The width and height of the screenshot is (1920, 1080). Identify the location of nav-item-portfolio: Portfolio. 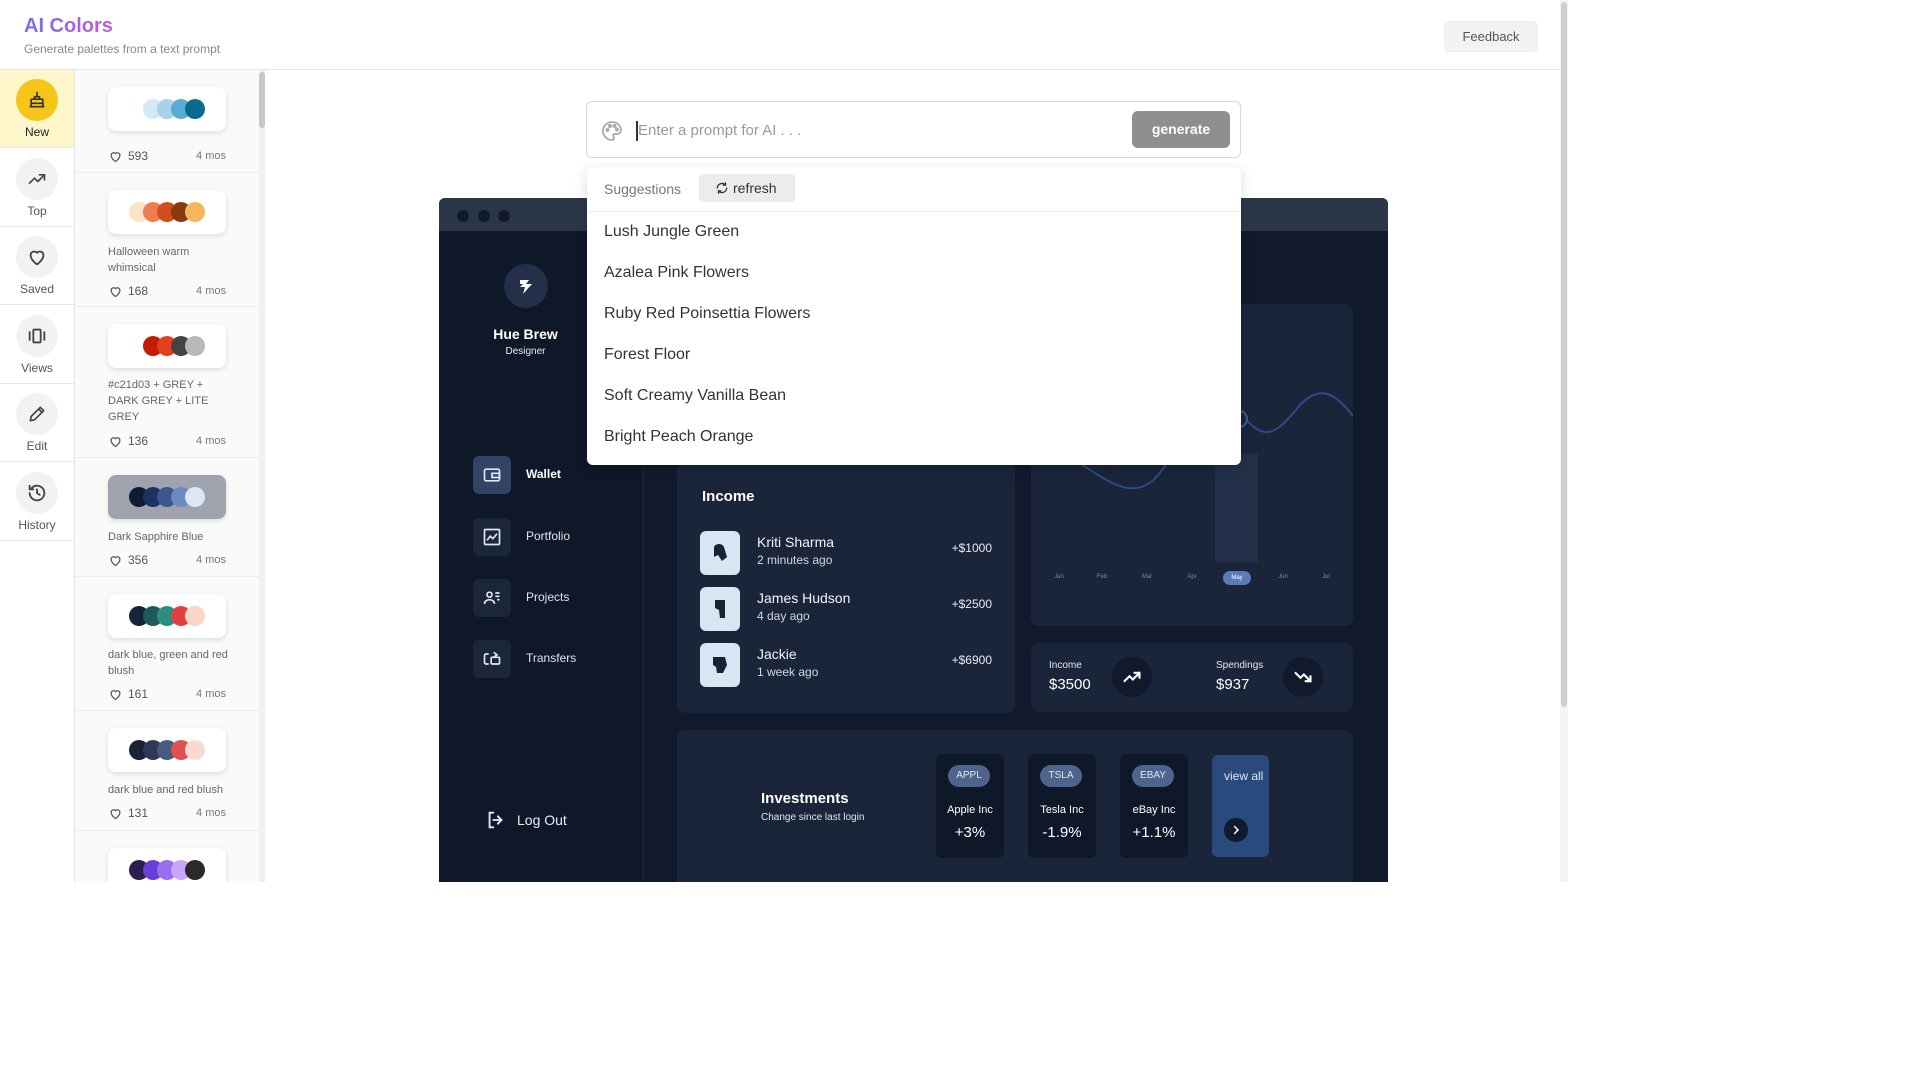
(553, 537).